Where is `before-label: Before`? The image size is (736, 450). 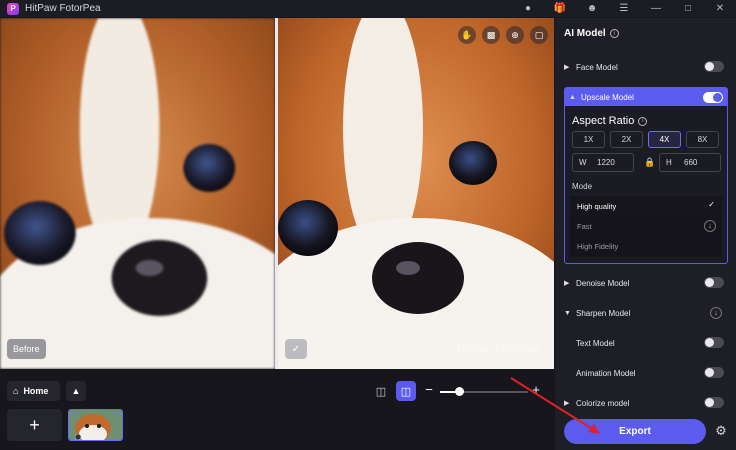
before-label: Before is located at coordinates (26, 349).